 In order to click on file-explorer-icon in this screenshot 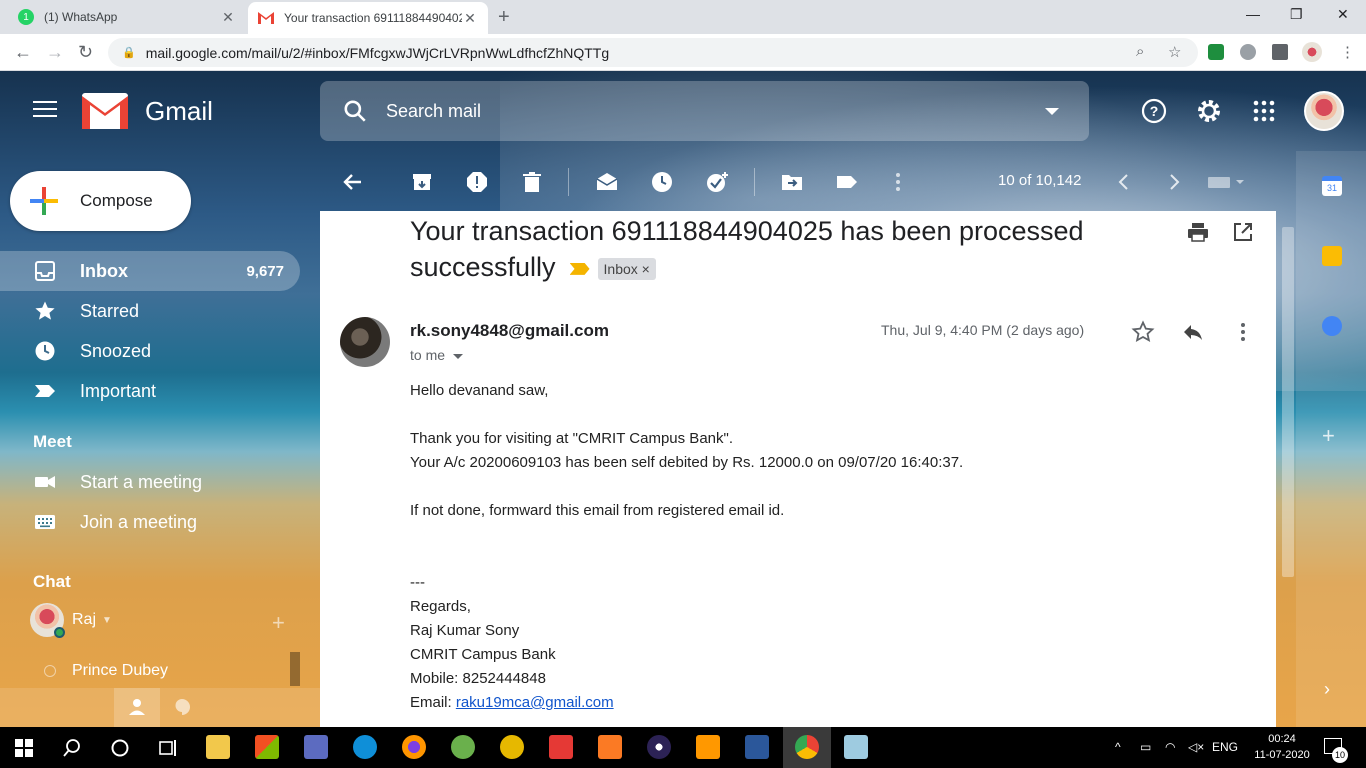, I will do `click(218, 747)`.